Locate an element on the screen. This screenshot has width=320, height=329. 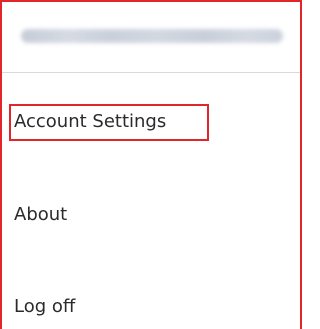
menu-item-label: Log off is located at coordinates (45, 306).